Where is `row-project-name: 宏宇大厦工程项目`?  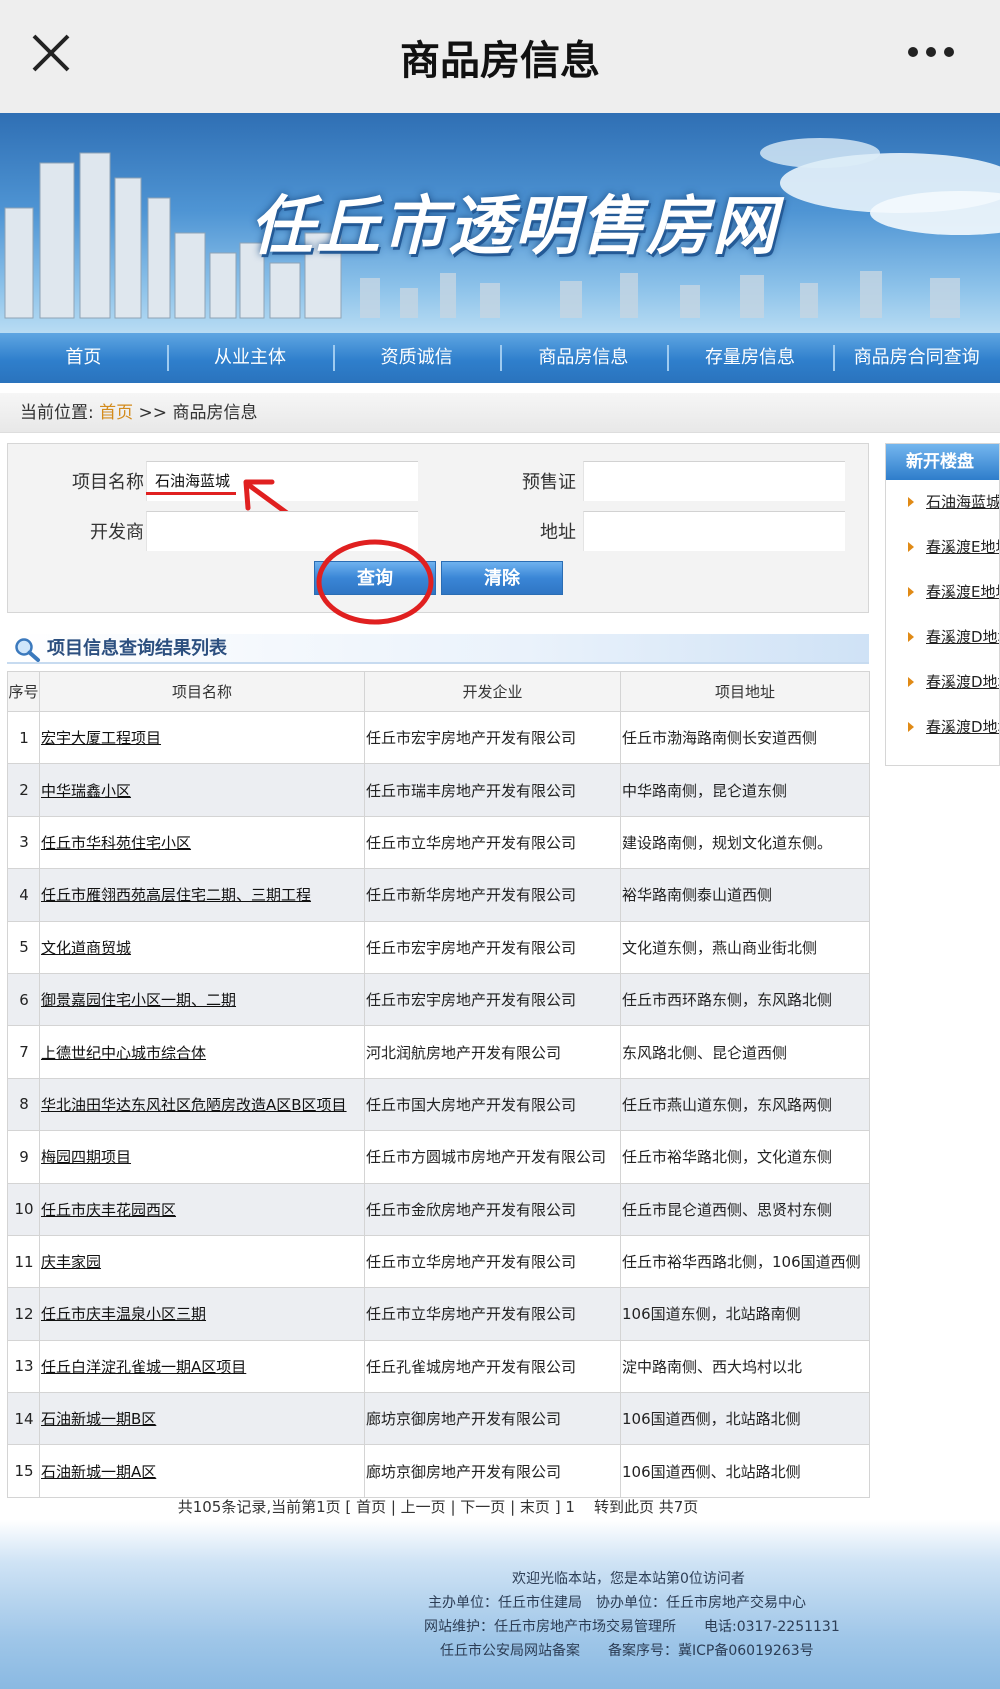 row-project-name: 宏宇大厦工程项目 is located at coordinates (202, 737).